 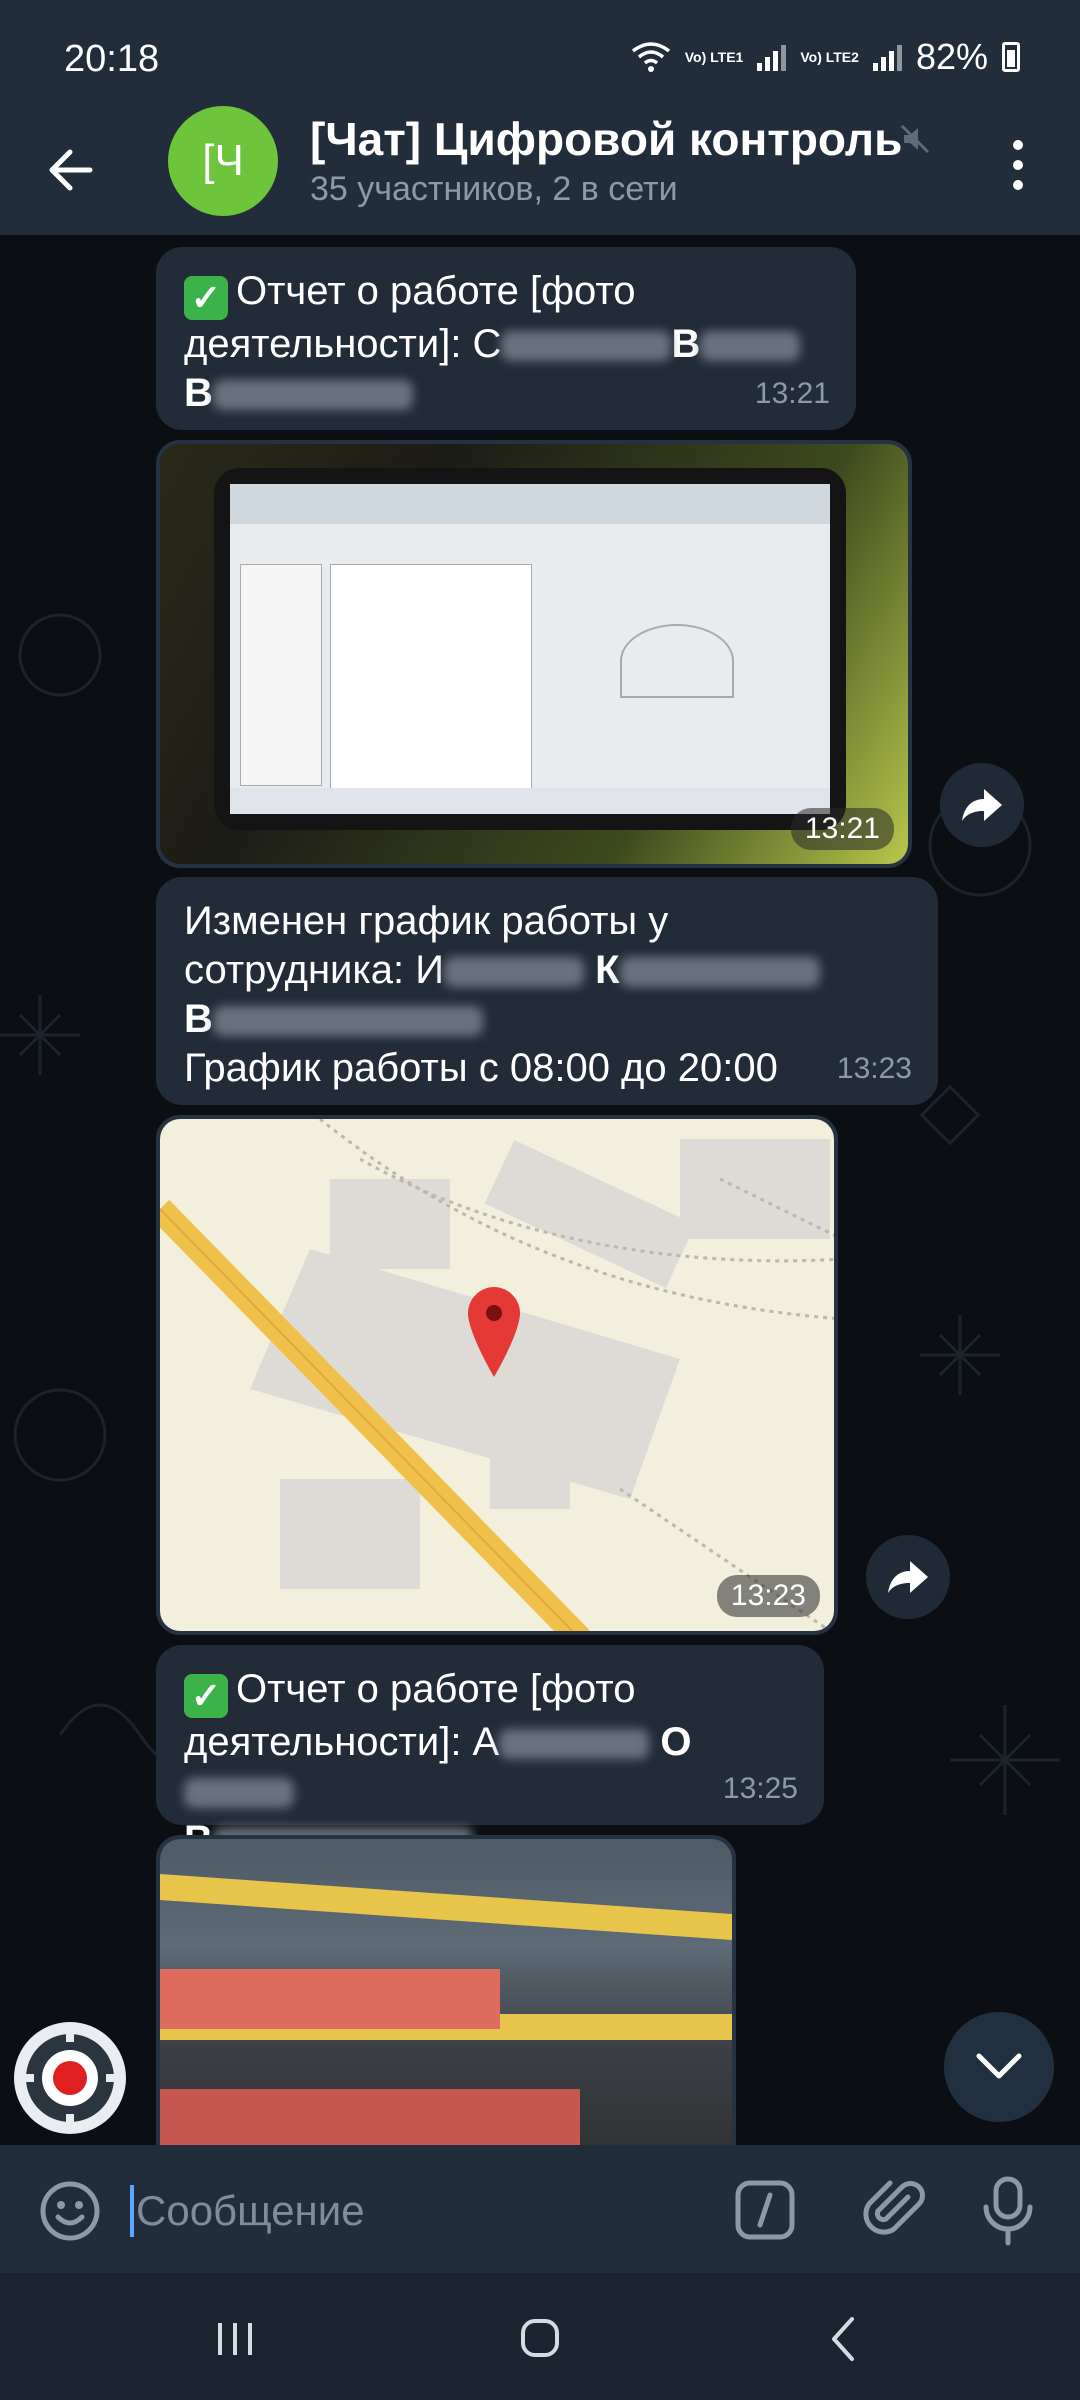 I want to click on photo-message, so click(x=446, y=1990).